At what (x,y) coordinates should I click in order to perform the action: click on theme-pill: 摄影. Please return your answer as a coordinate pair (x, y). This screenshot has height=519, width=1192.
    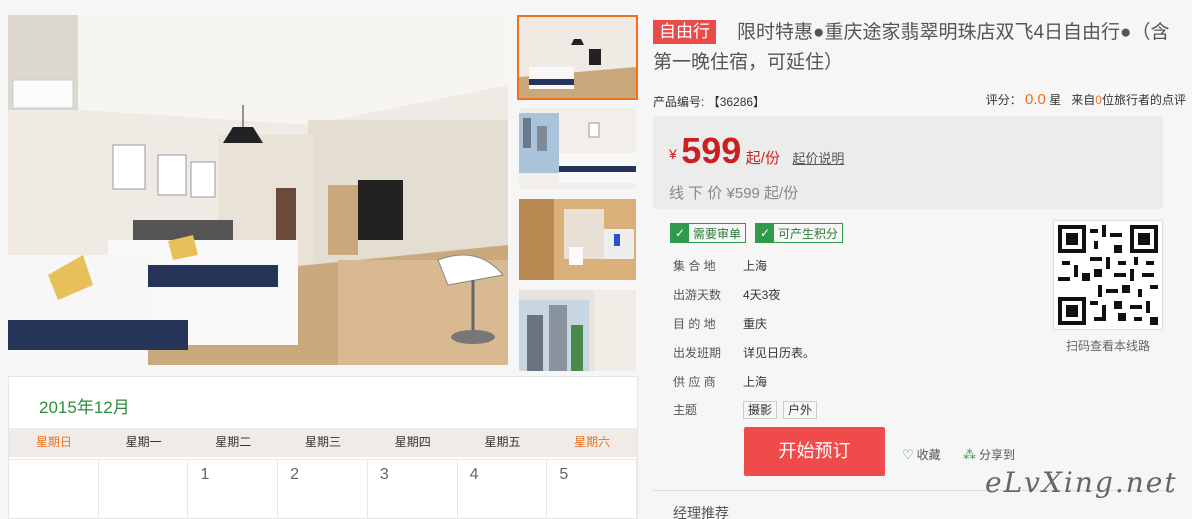
    Looking at the image, I should click on (760, 410).